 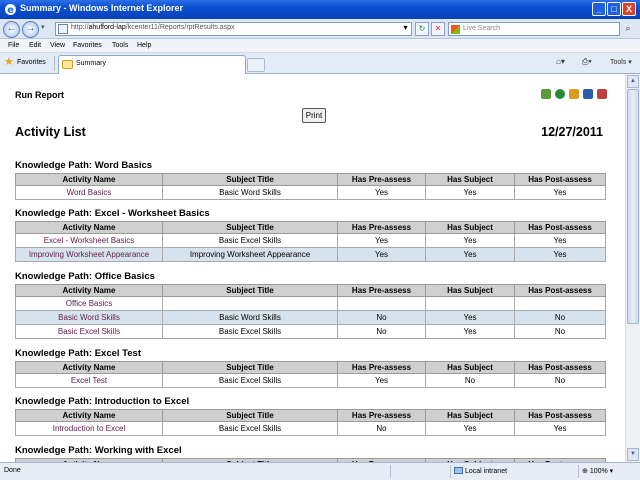 What do you see at coordinates (78, 353) in the screenshot?
I see `knowledge-path-title: Knowledge Path: Excel Test` at bounding box center [78, 353].